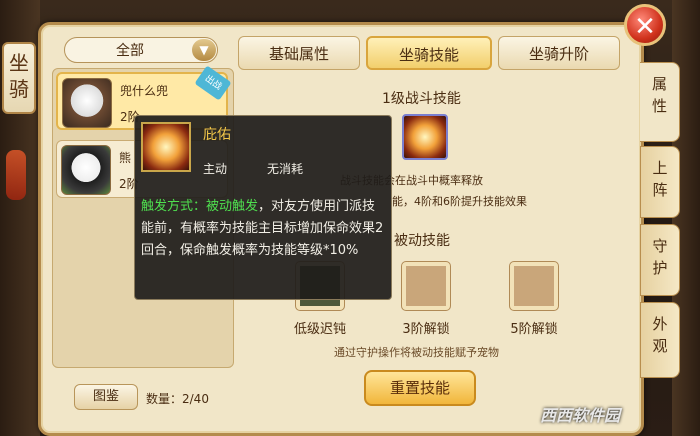 This screenshot has width=700, height=436. Describe the element at coordinates (660, 102) in the screenshot. I see `side-tab-attributes: 属 性` at that location.